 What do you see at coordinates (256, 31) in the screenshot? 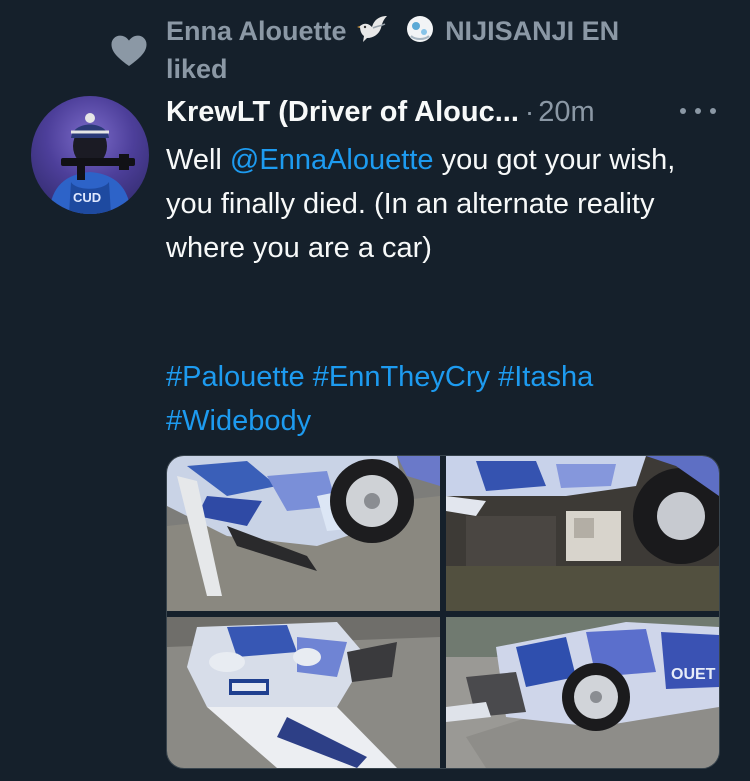
I see `liker-name: Enna Alouette` at bounding box center [256, 31].